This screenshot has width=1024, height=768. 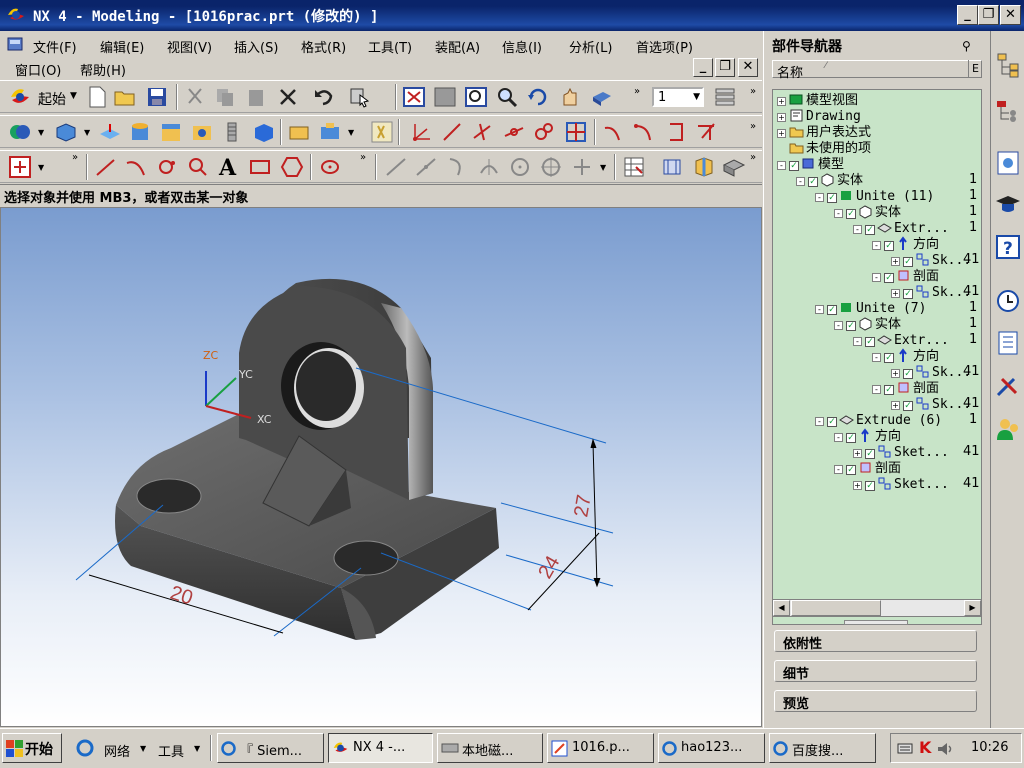 I want to click on quick-network: 网络, so click(x=117, y=750).